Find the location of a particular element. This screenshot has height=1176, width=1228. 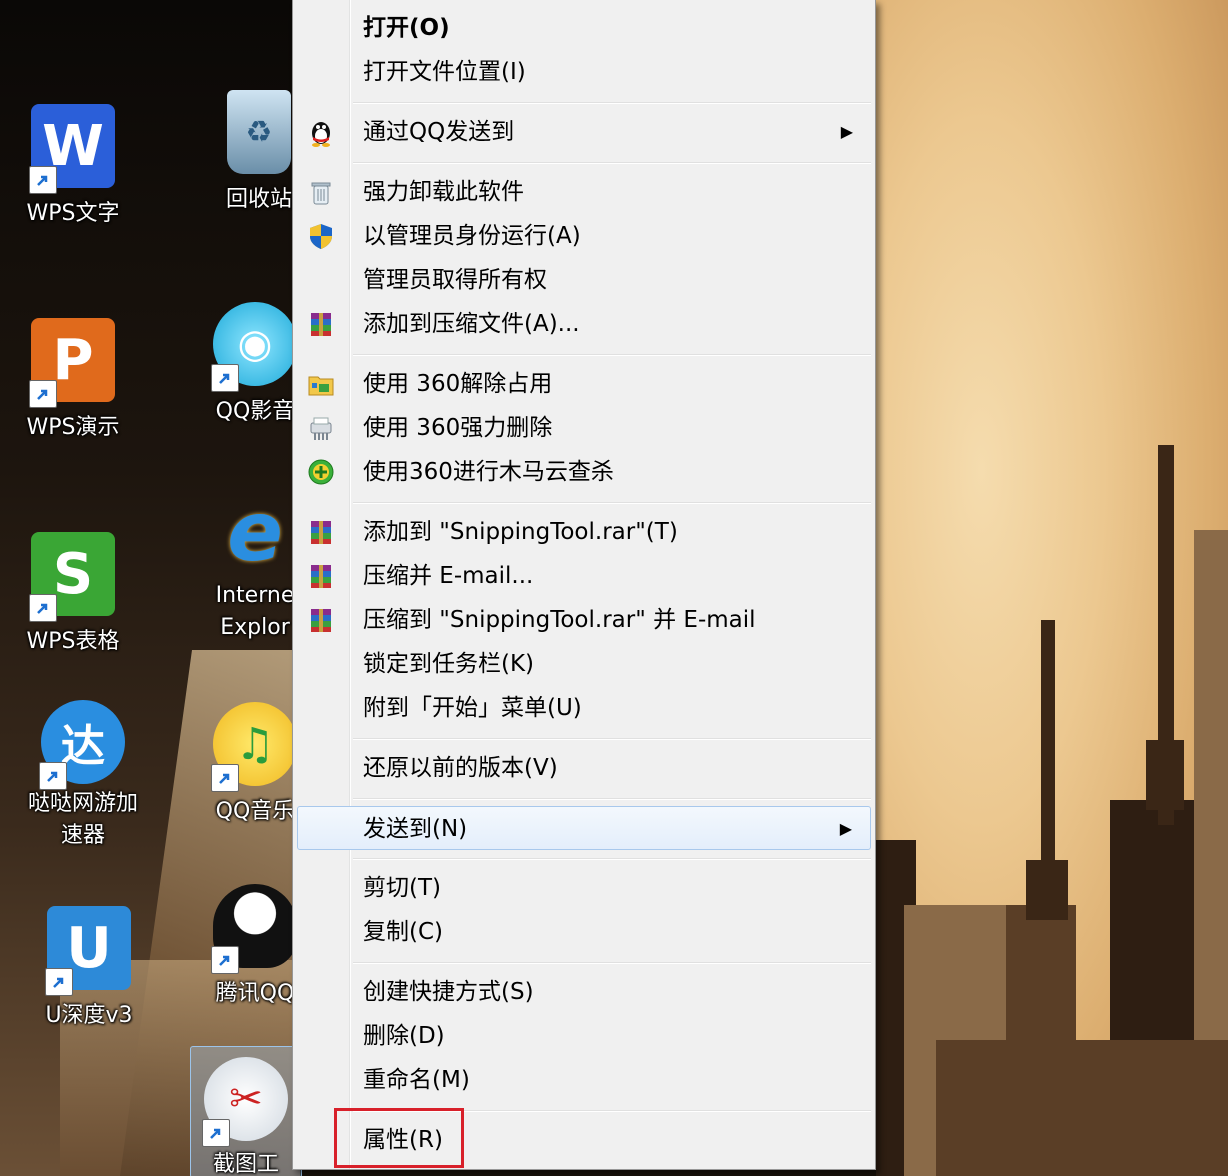

menu-item-add-to-rar: 添加到 "SnippingTool.rar"(T) is located at coordinates (584, 532).